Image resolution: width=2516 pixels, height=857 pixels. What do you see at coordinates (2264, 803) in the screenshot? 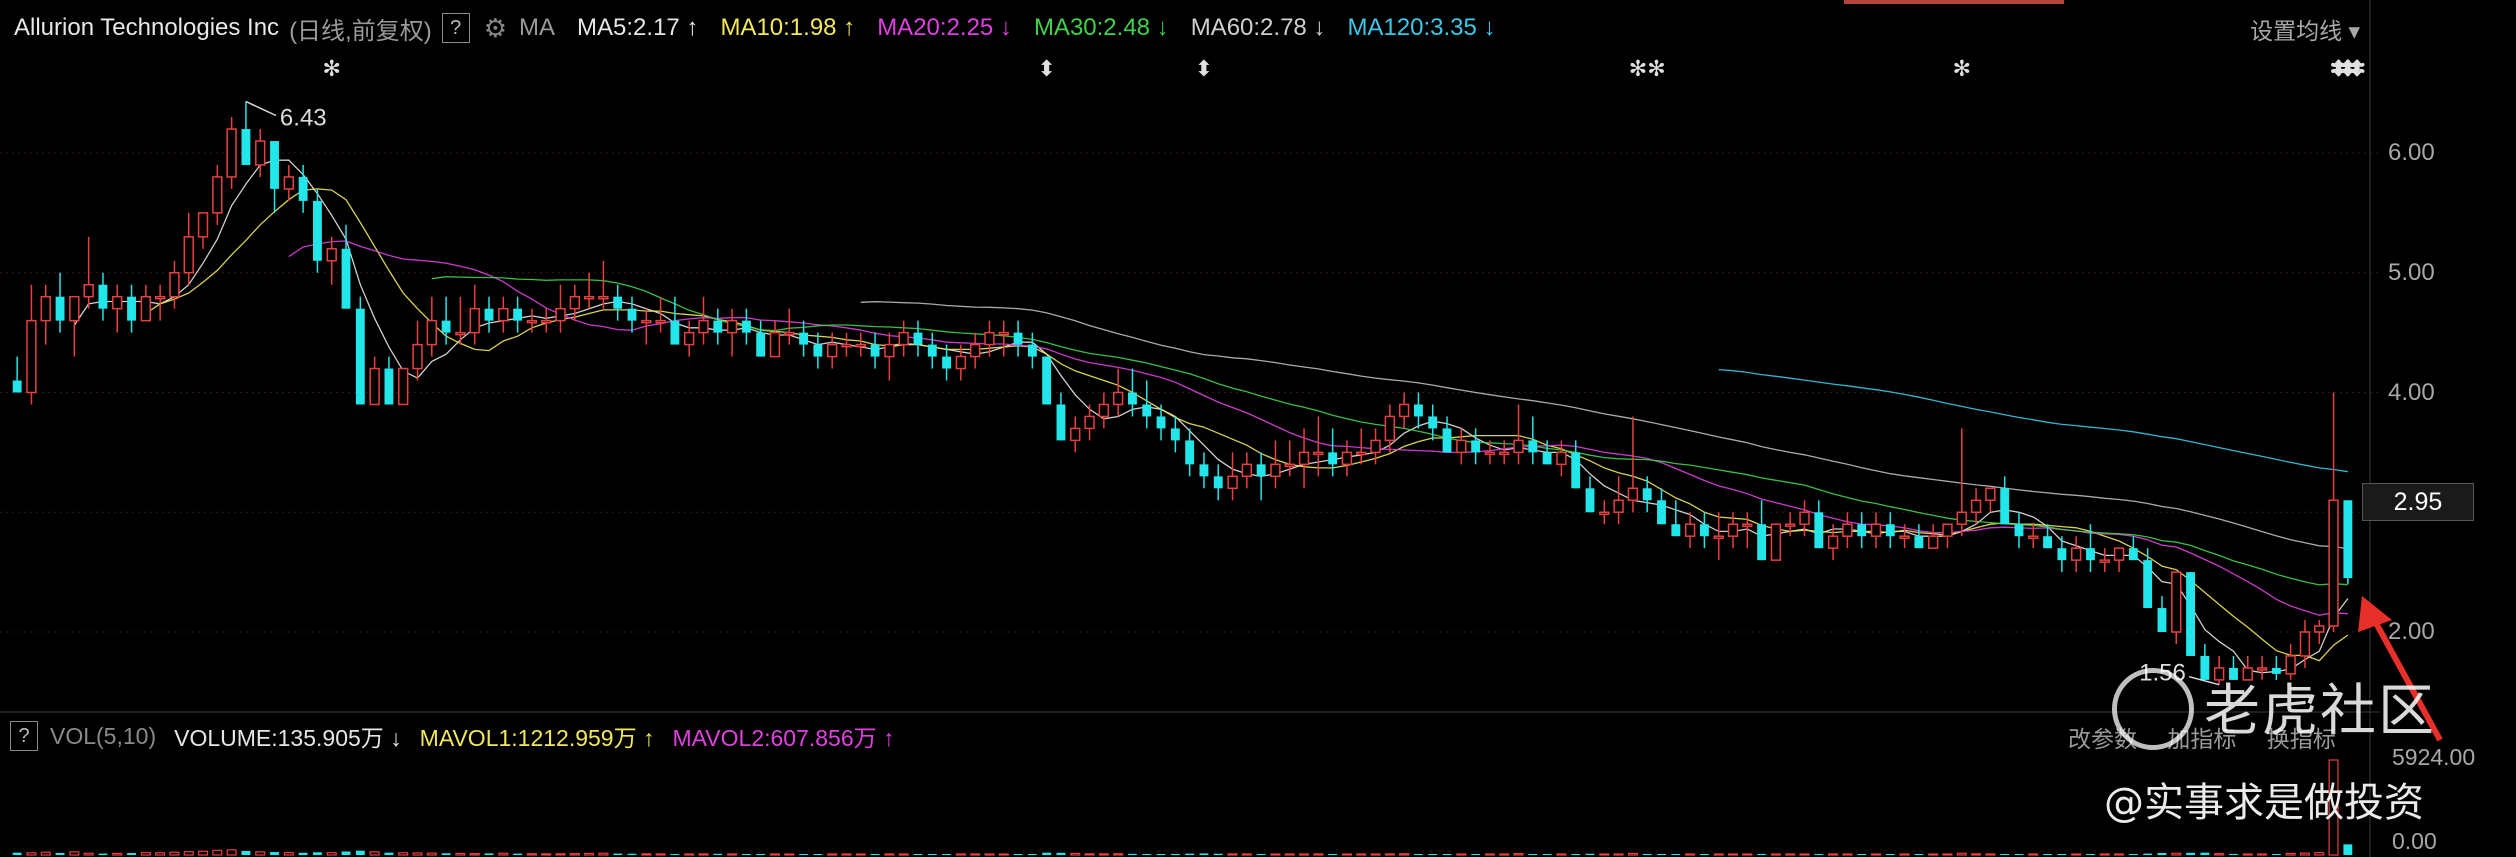
I see `watermark-author: @实事求是做投资` at bounding box center [2264, 803].